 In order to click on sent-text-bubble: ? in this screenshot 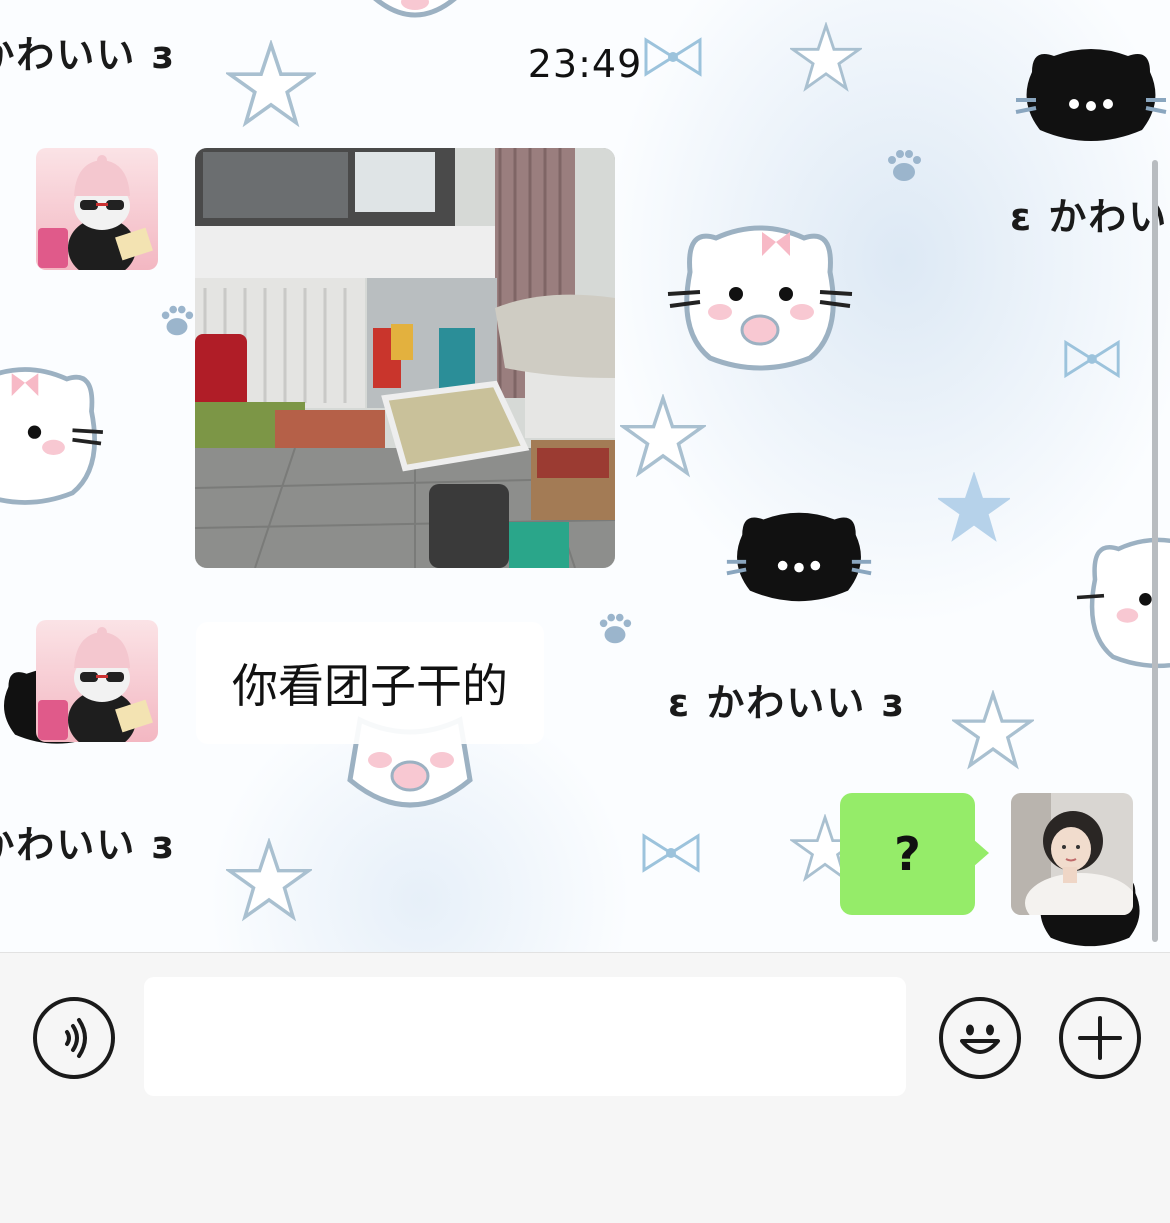, I will do `click(914, 854)`.